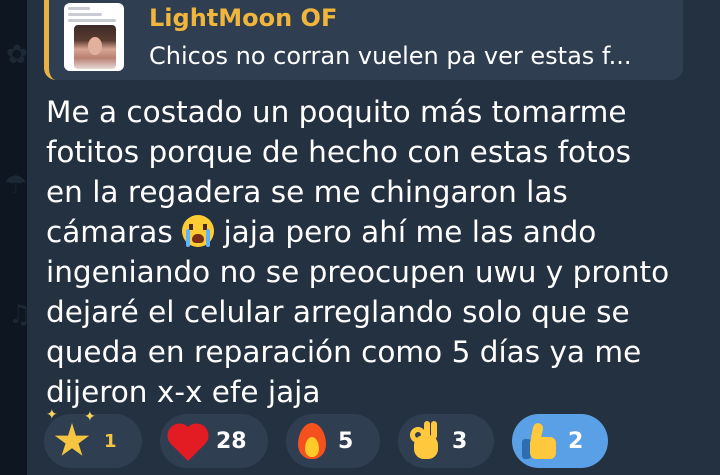 Image resolution: width=720 pixels, height=475 pixels. What do you see at coordinates (312, 441) in the screenshot?
I see `fire-icon` at bounding box center [312, 441].